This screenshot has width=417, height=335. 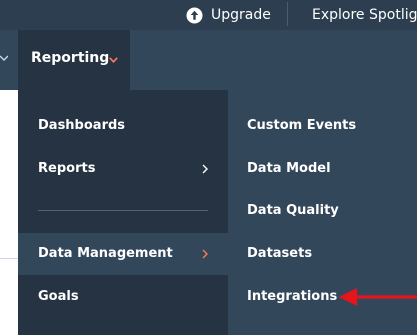 I want to click on menu-item-goals: Goals, so click(x=123, y=297).